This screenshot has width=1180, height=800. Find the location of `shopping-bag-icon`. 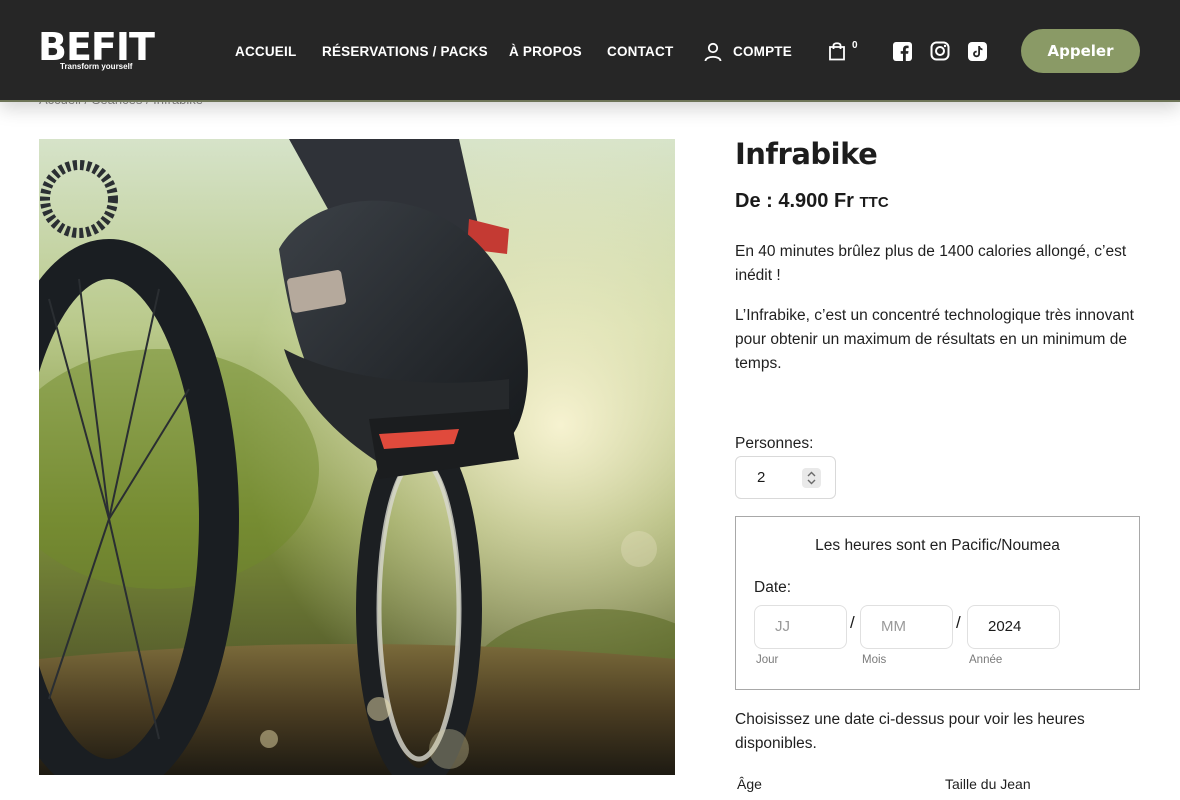

shopping-bag-icon is located at coordinates (837, 53).